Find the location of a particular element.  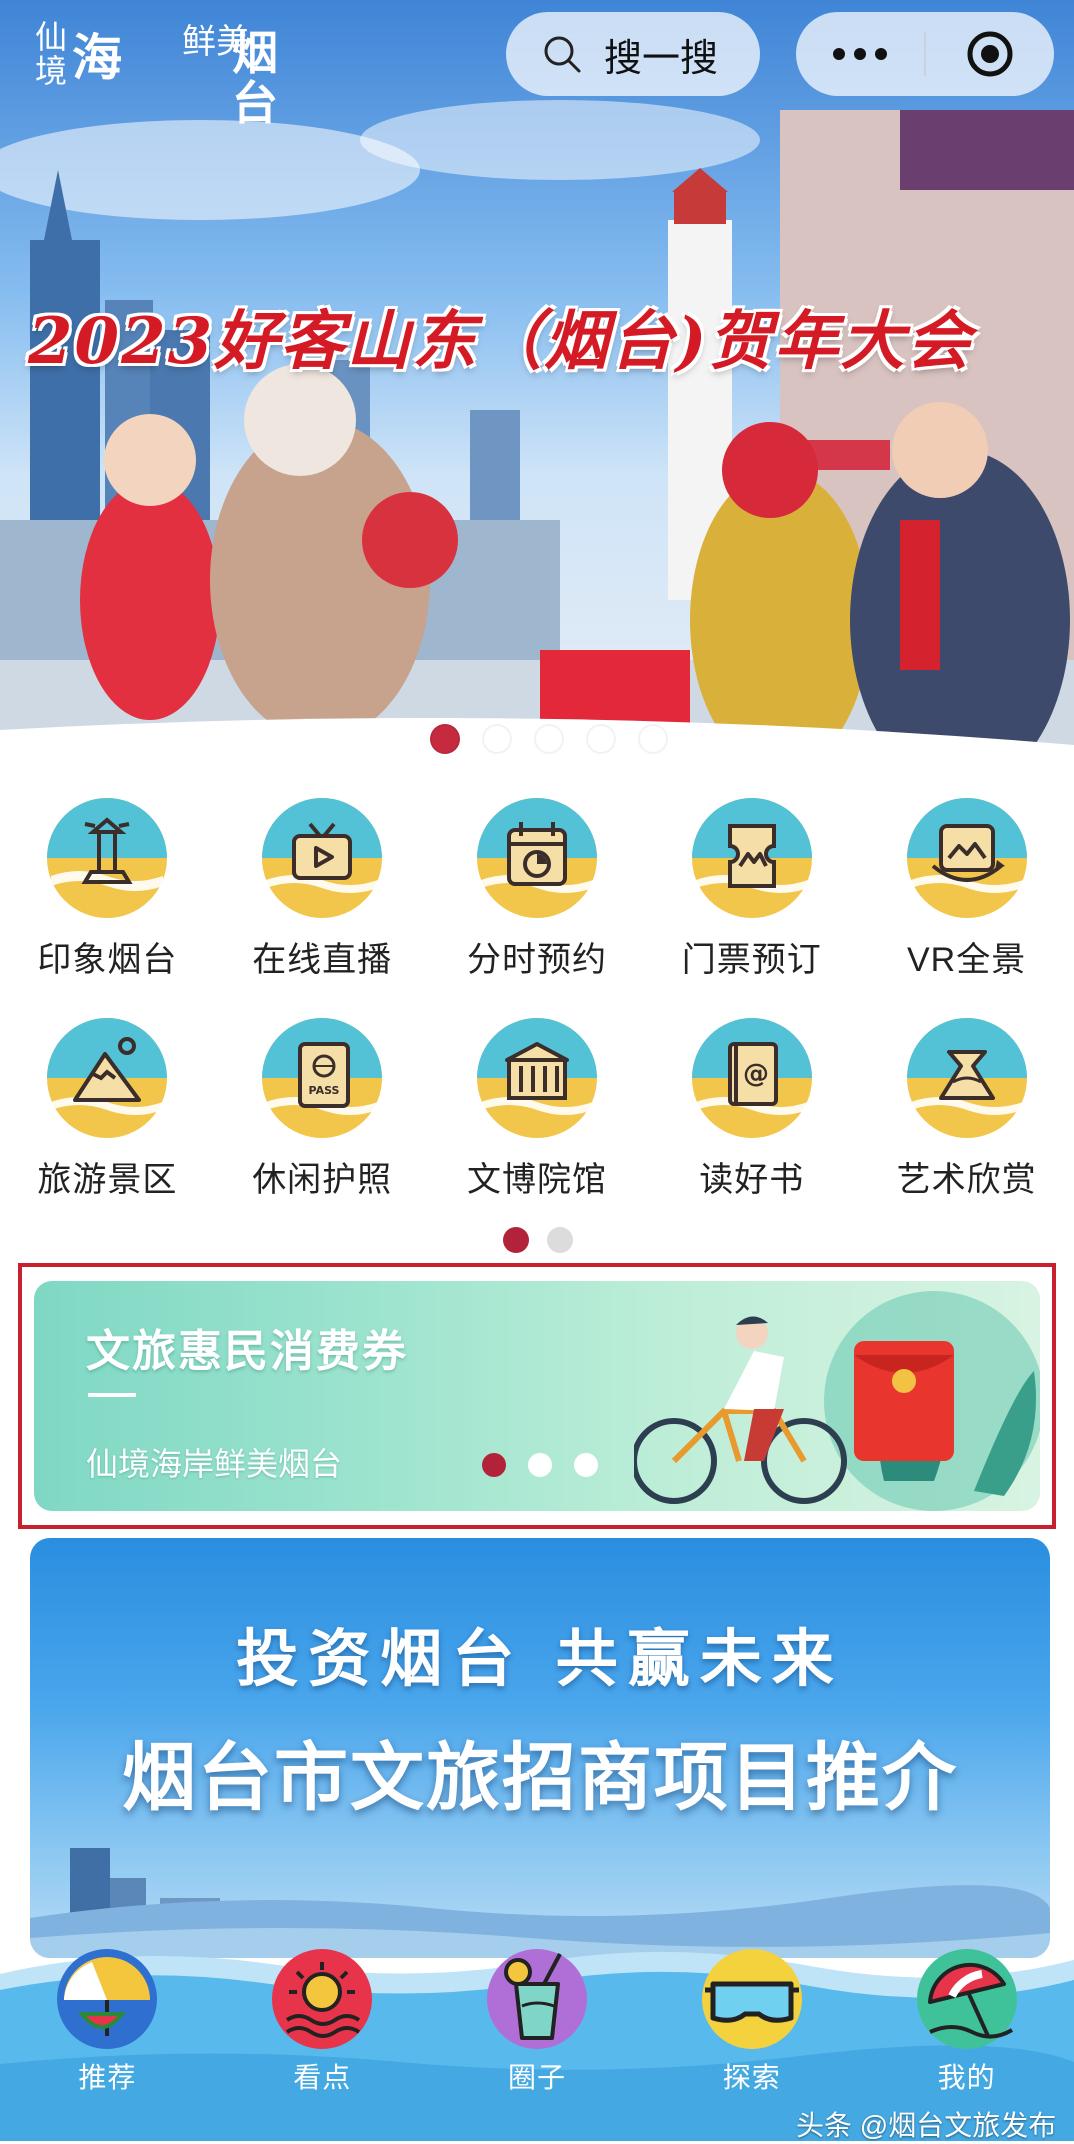

search-label: 搜一搜 is located at coordinates (661, 58).